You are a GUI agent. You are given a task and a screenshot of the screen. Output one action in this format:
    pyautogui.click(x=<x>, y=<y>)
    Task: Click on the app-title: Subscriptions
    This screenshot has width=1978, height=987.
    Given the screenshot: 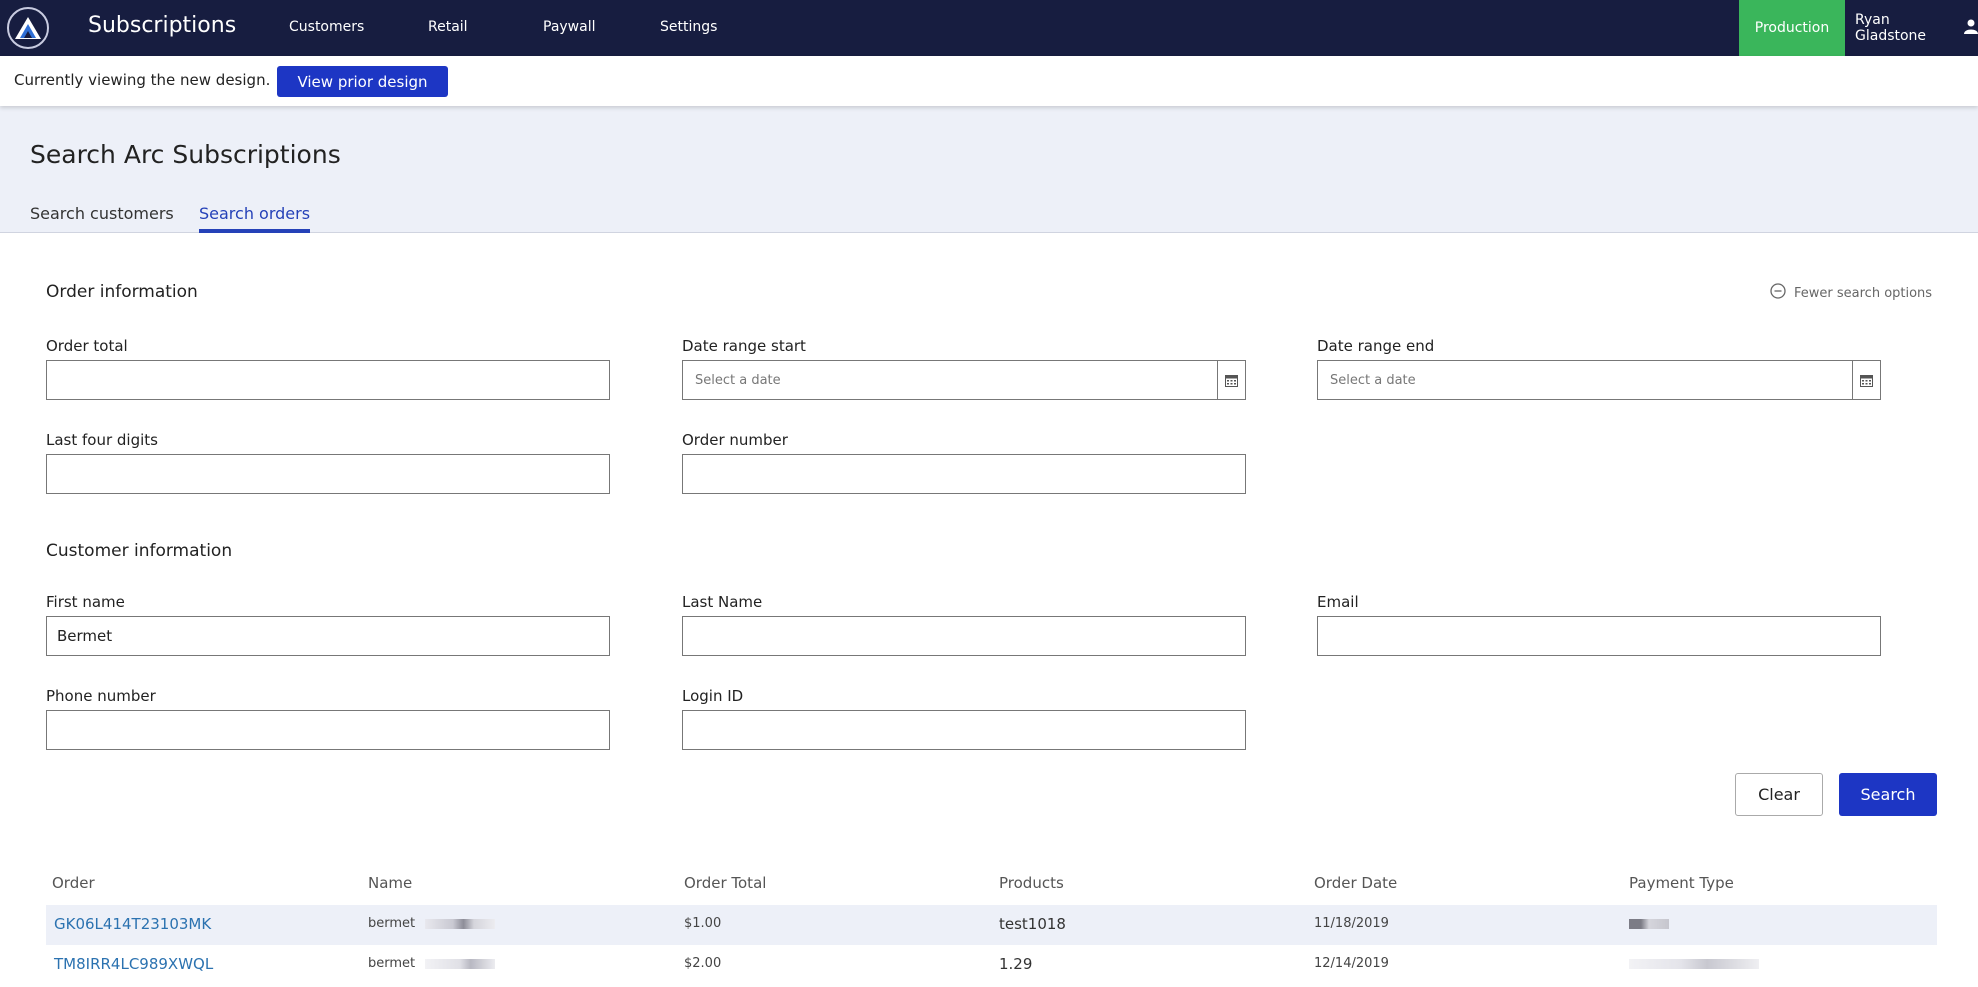 What is the action you would take?
    pyautogui.click(x=162, y=25)
    